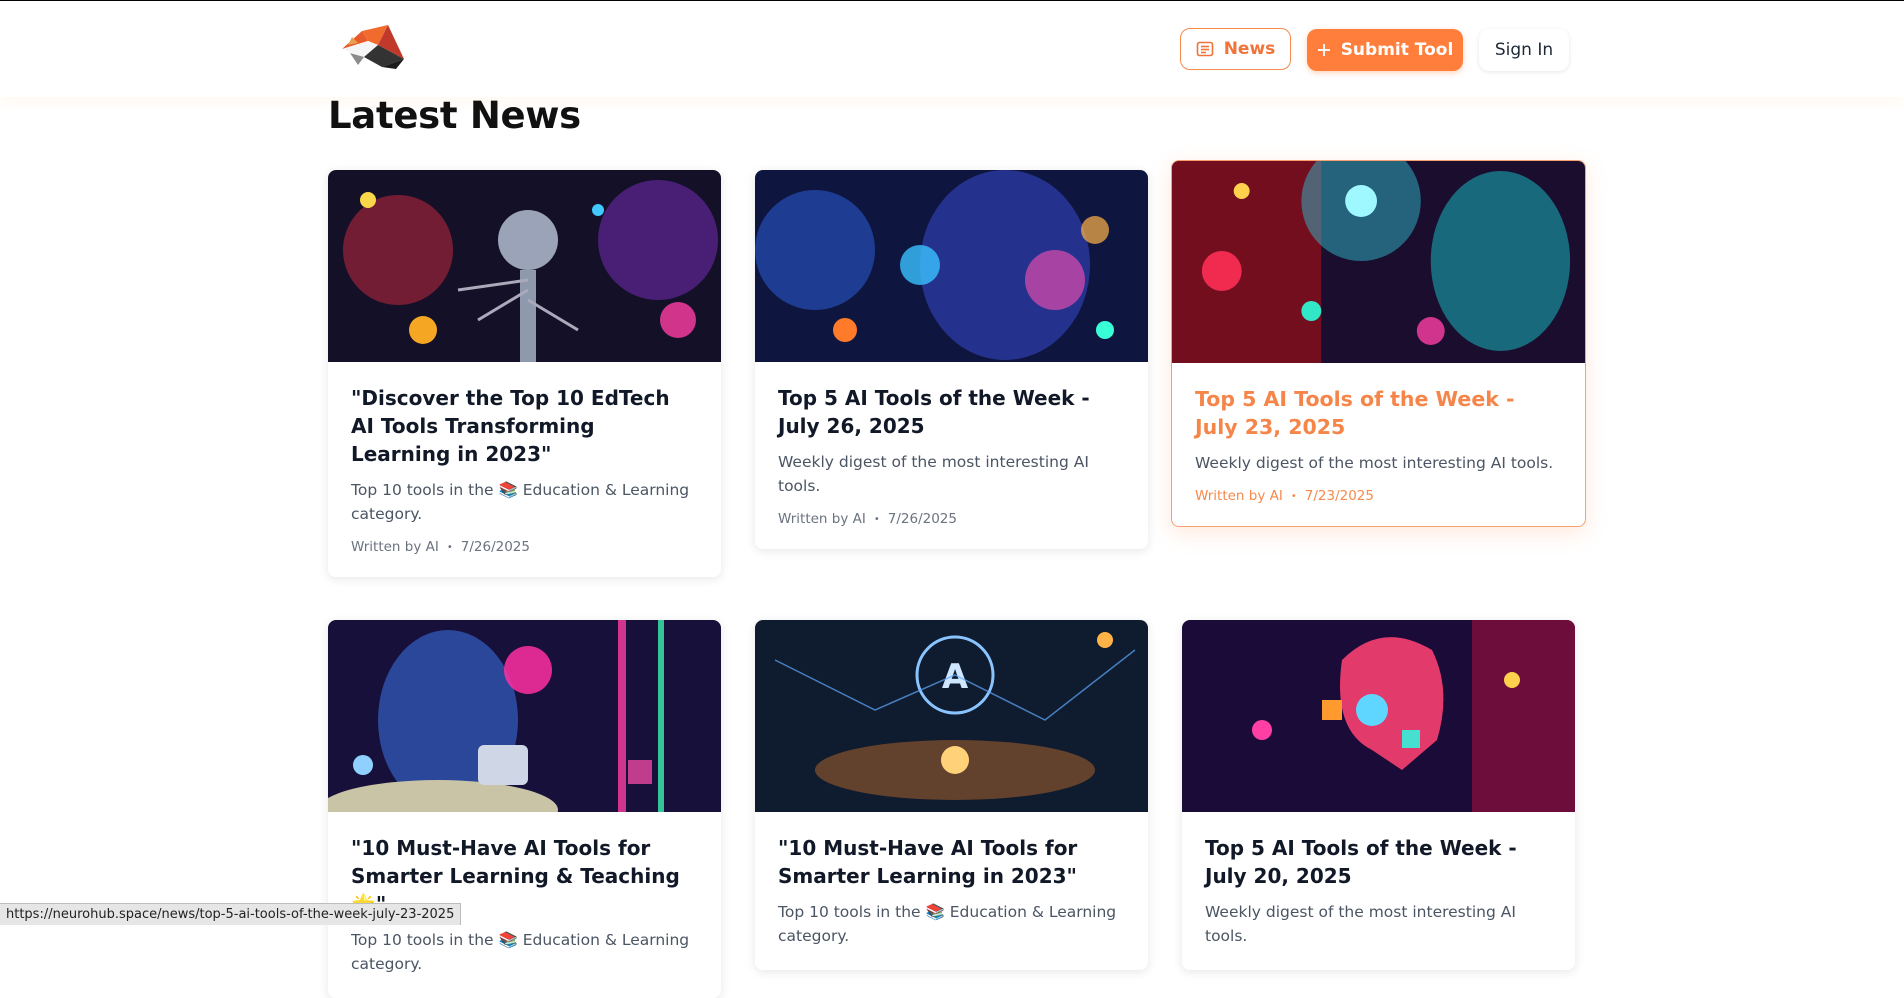 The width and height of the screenshot is (1904, 998). Describe the element at coordinates (1339, 496) in the screenshot. I see `date-label: 7/23/2025` at that location.